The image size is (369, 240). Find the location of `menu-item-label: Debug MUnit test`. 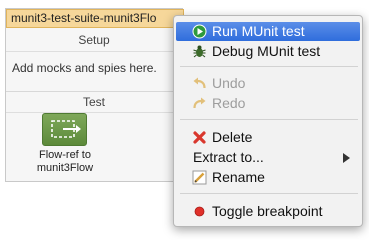

menu-item-label: Debug MUnit test is located at coordinates (266, 51).